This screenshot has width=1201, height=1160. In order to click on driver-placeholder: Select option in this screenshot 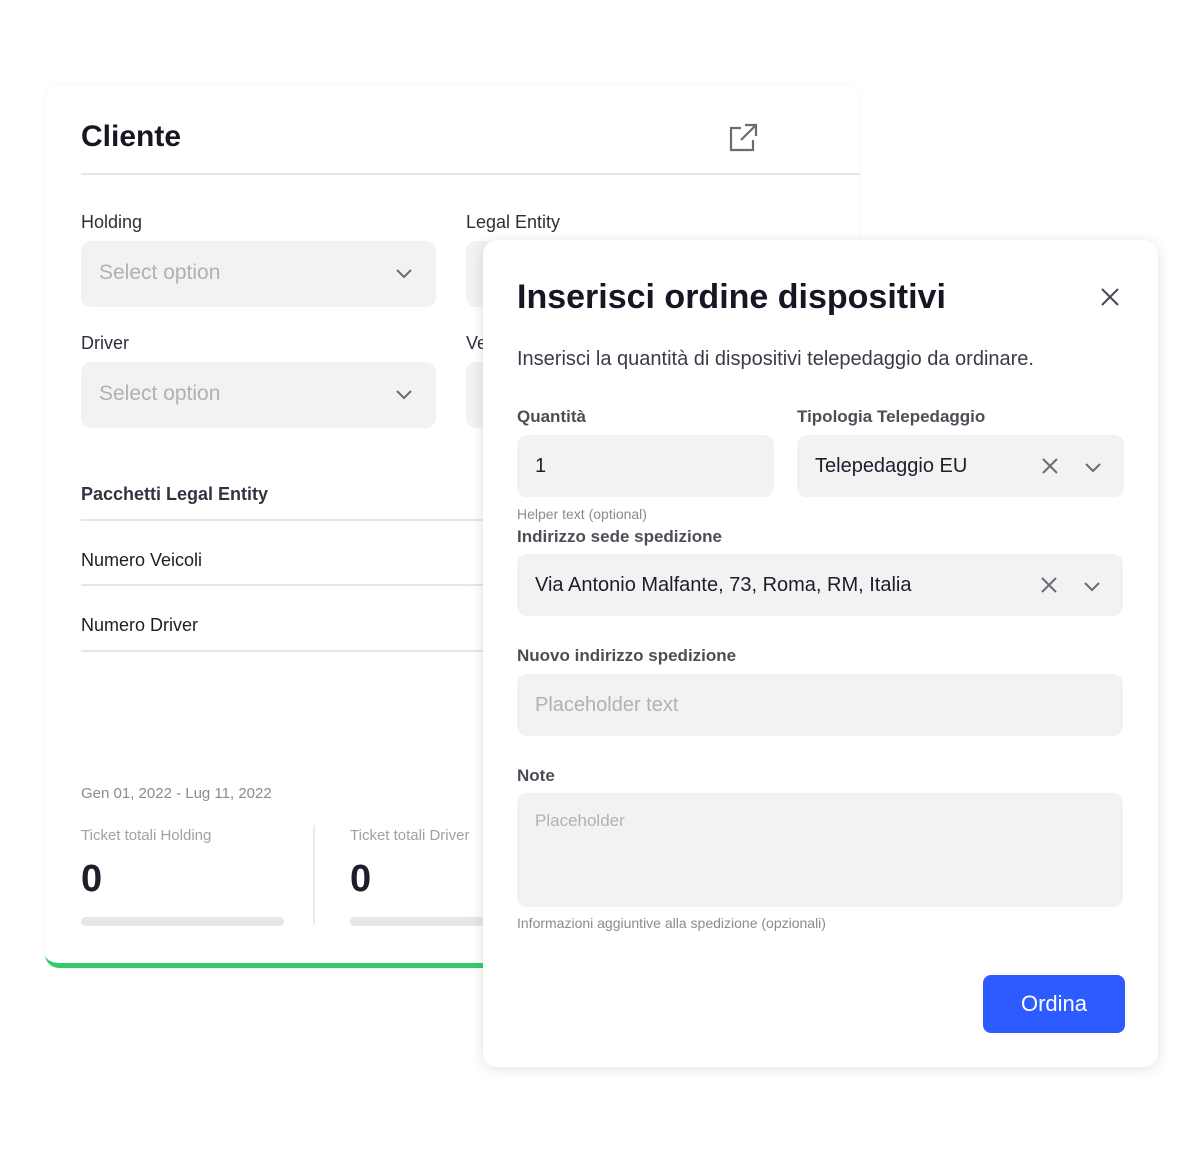, I will do `click(160, 393)`.